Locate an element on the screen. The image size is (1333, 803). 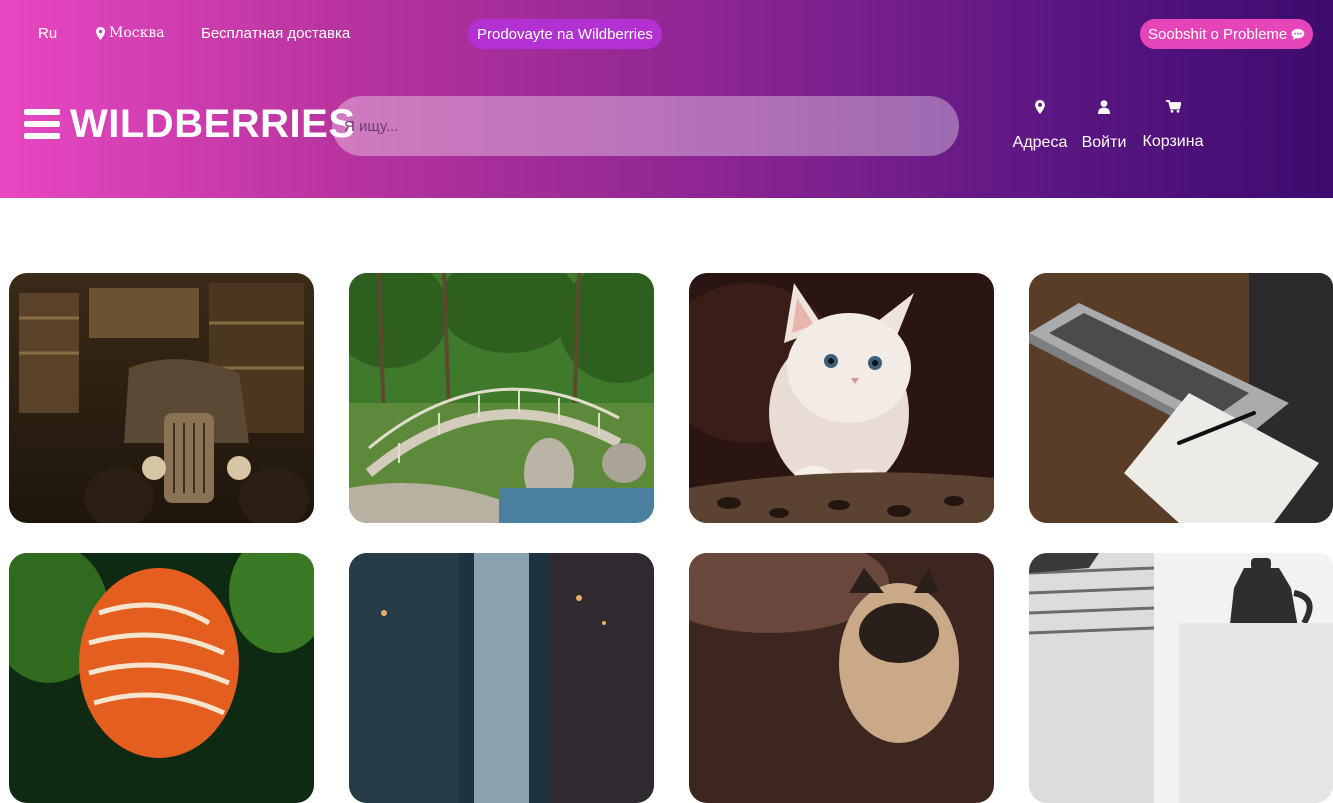
brand: WILDBERRIES is located at coordinates (190, 124).